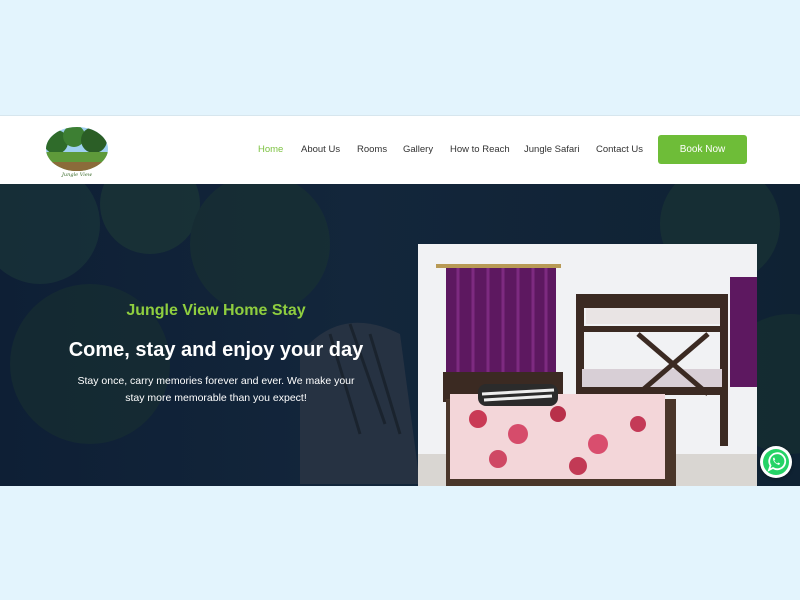 Image resolution: width=800 pixels, height=600 pixels. What do you see at coordinates (320, 149) in the screenshot?
I see `nav-about-us: About Us` at bounding box center [320, 149].